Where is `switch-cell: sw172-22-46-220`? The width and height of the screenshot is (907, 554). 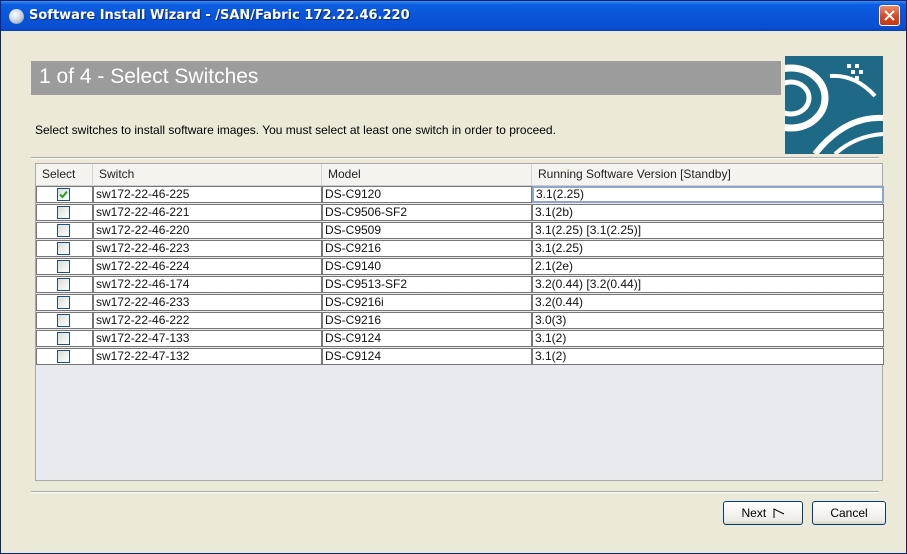
switch-cell: sw172-22-46-220 is located at coordinates (207, 230).